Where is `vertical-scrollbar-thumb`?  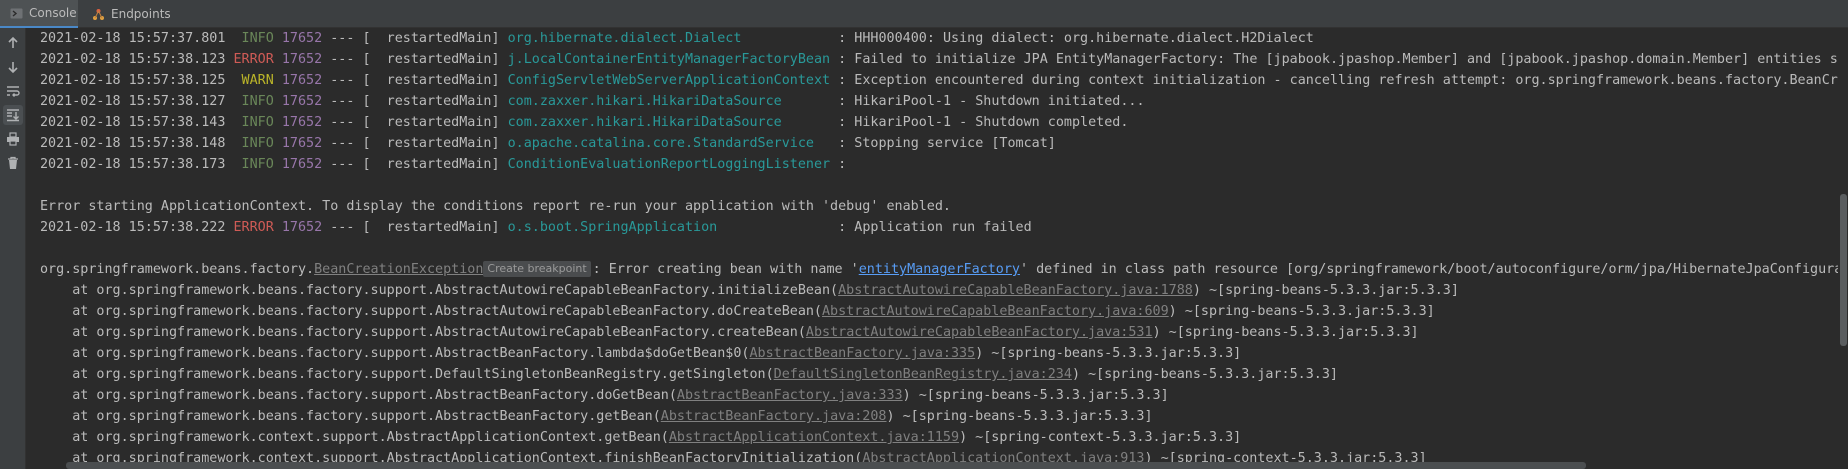
vertical-scrollbar-thumb is located at coordinates (1843, 270).